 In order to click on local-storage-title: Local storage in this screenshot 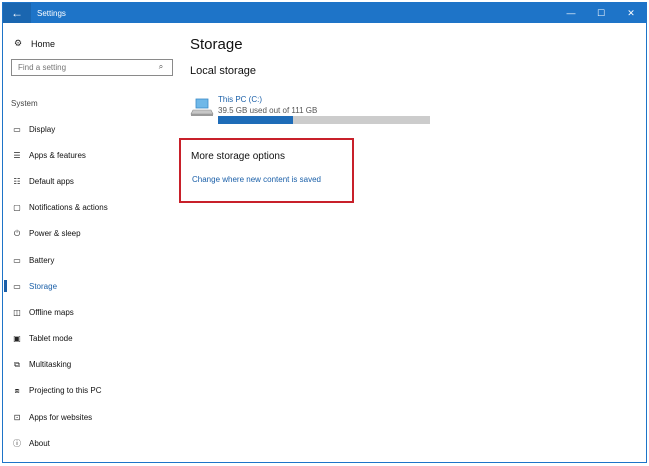, I will do `click(223, 71)`.